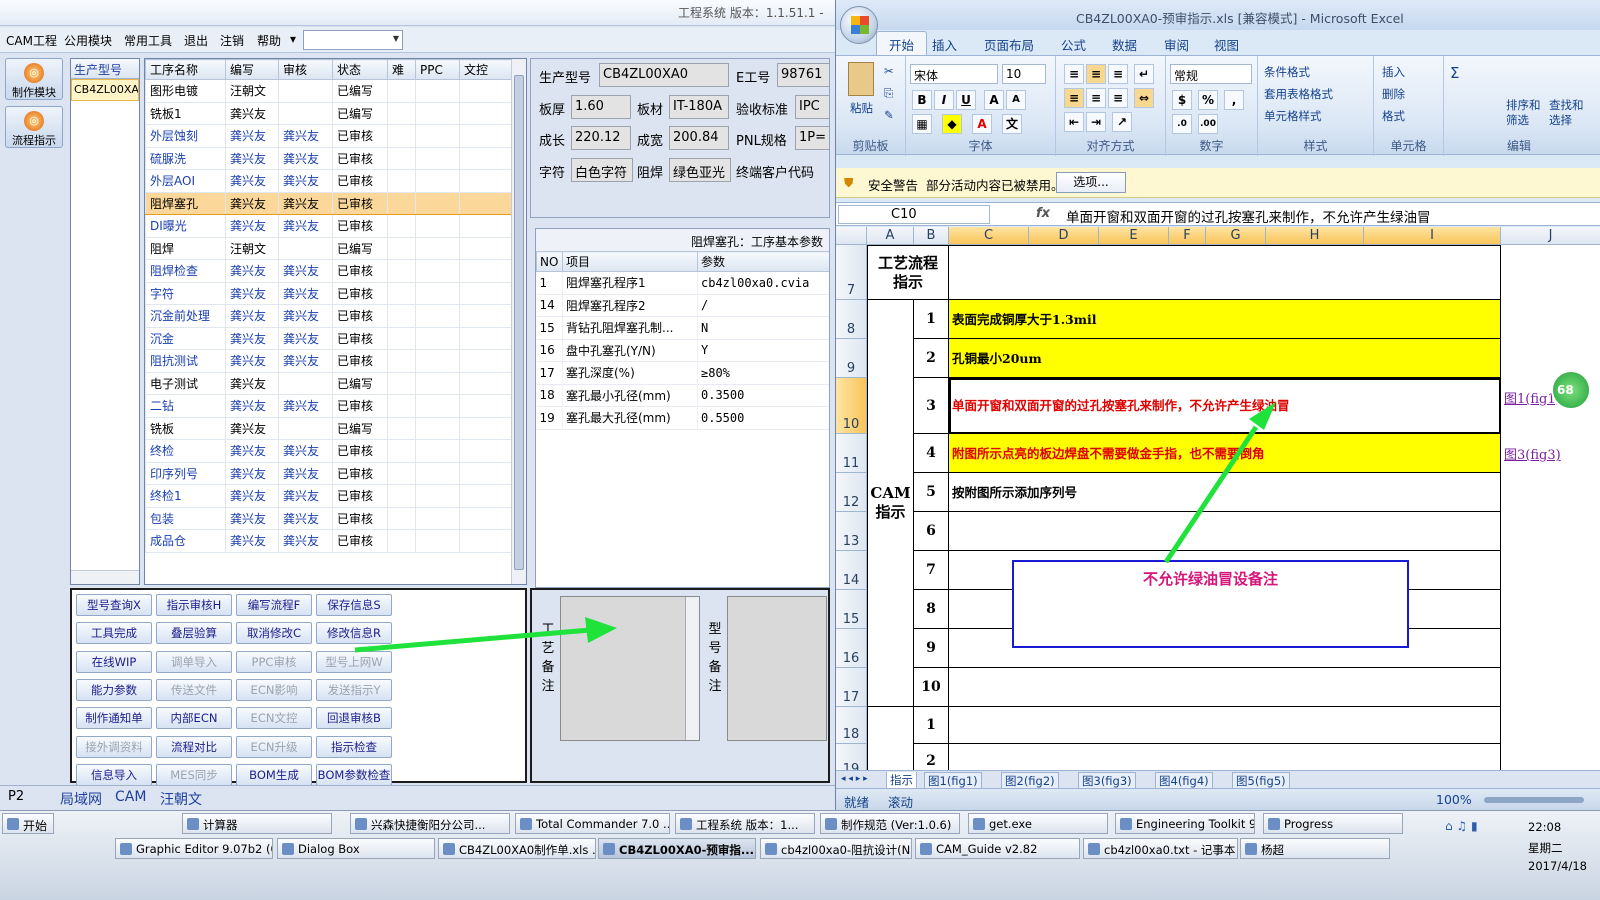 Image resolution: width=1600 pixels, height=900 pixels. What do you see at coordinates (360, 69) in the screenshot?
I see `grid-column-header: 状态` at bounding box center [360, 69].